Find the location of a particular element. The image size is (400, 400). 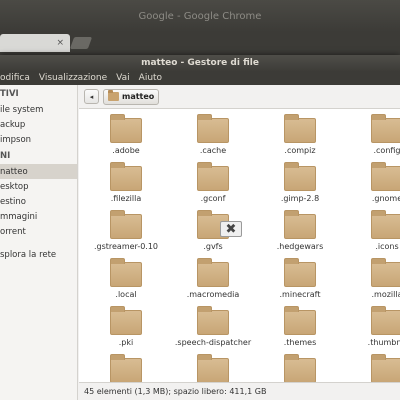

home-folder-icon is located at coordinates (113, 95).